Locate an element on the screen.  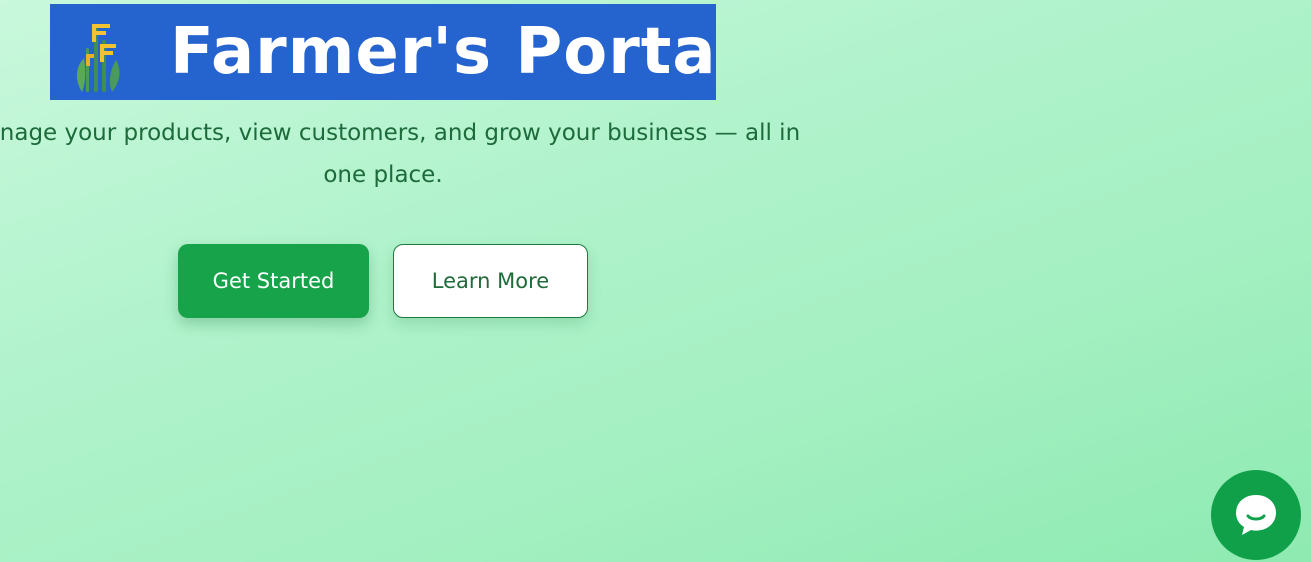
hero-banner: Farmer's Portal is located at coordinates (383, 52).